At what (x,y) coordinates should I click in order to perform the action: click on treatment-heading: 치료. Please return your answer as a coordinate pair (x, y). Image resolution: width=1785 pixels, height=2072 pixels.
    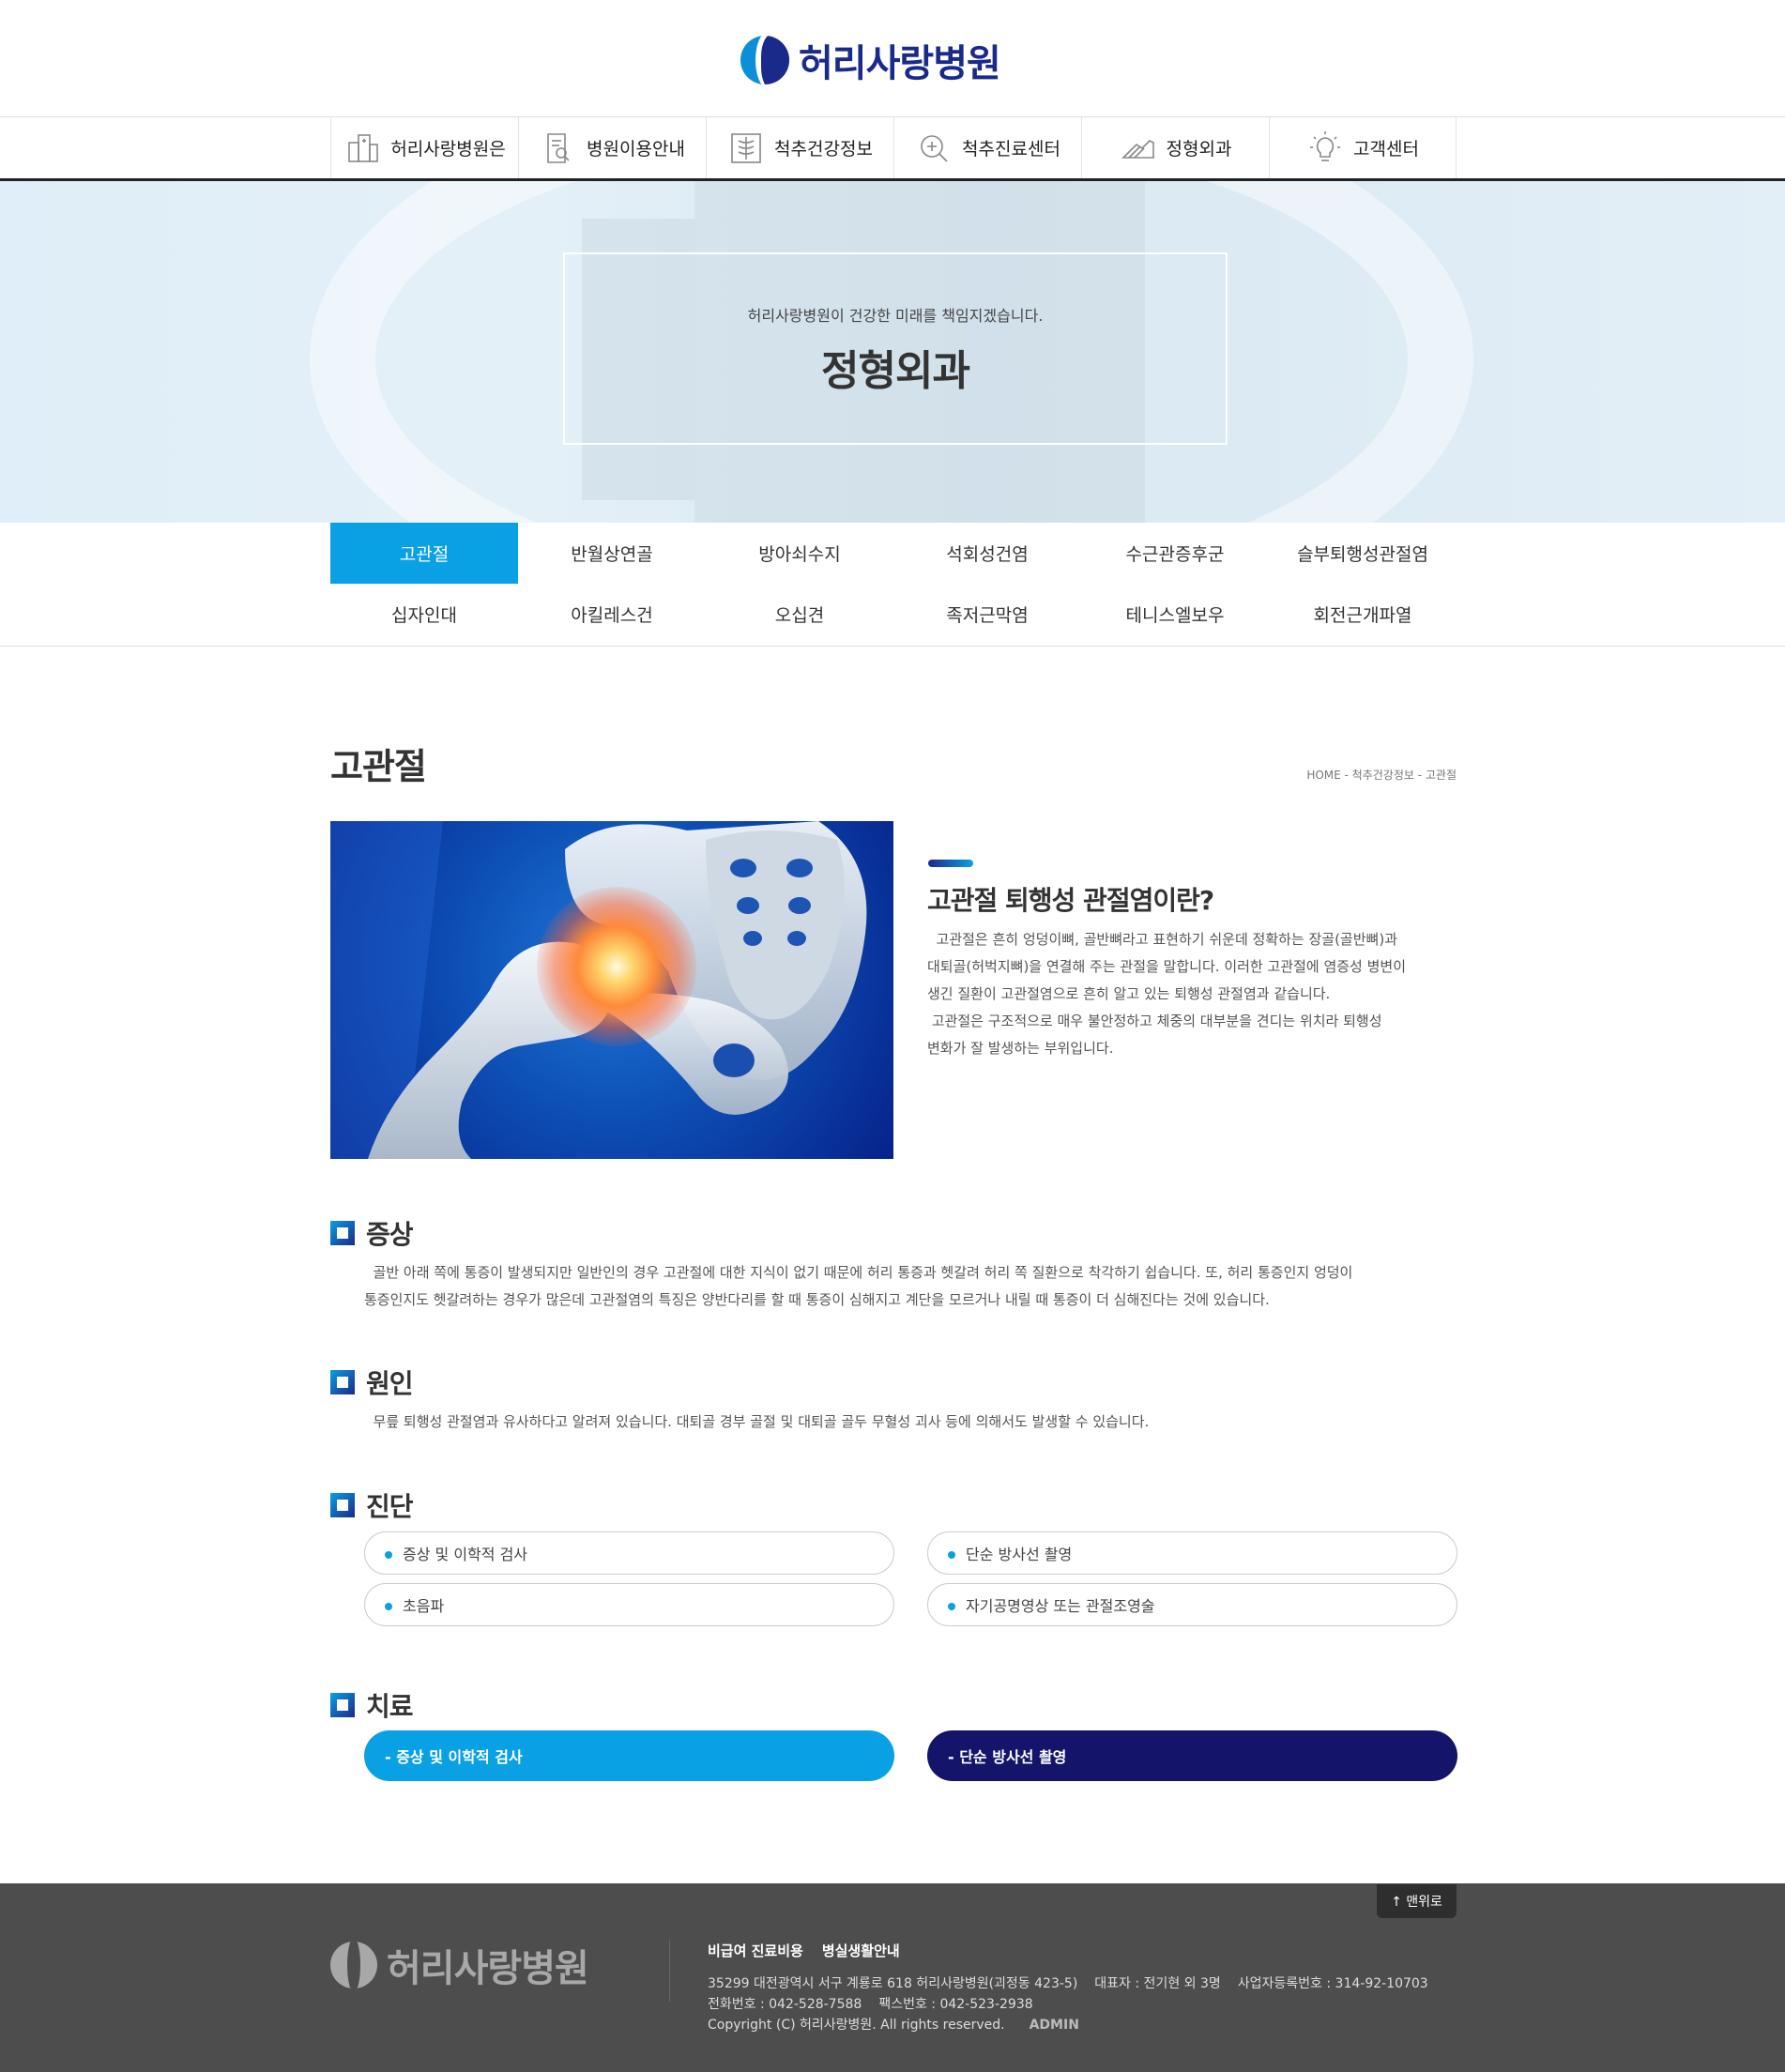
    Looking at the image, I should click on (372, 1705).